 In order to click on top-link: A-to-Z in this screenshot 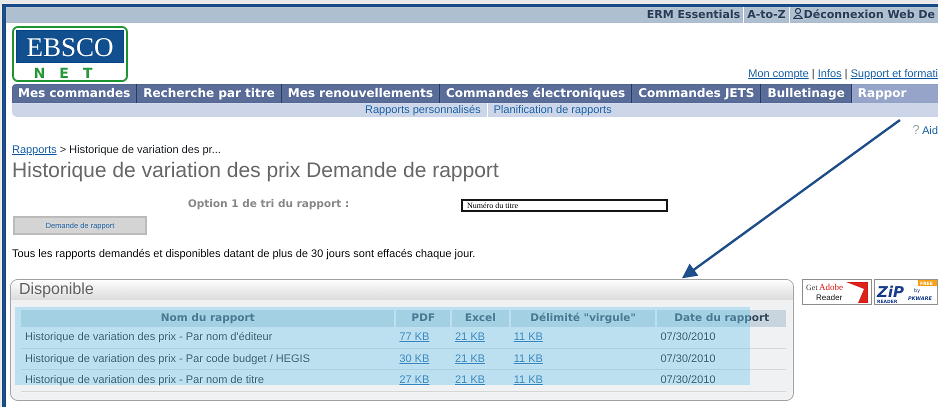, I will do `click(766, 15)`.